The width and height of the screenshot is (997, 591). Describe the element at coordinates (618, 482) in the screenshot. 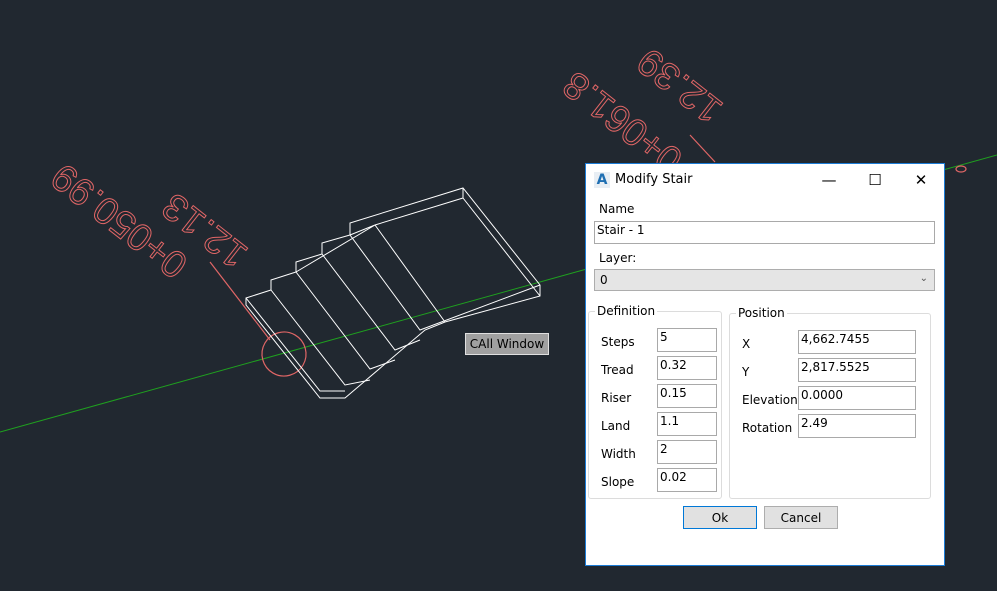

I see `slope-label: Slope` at that location.